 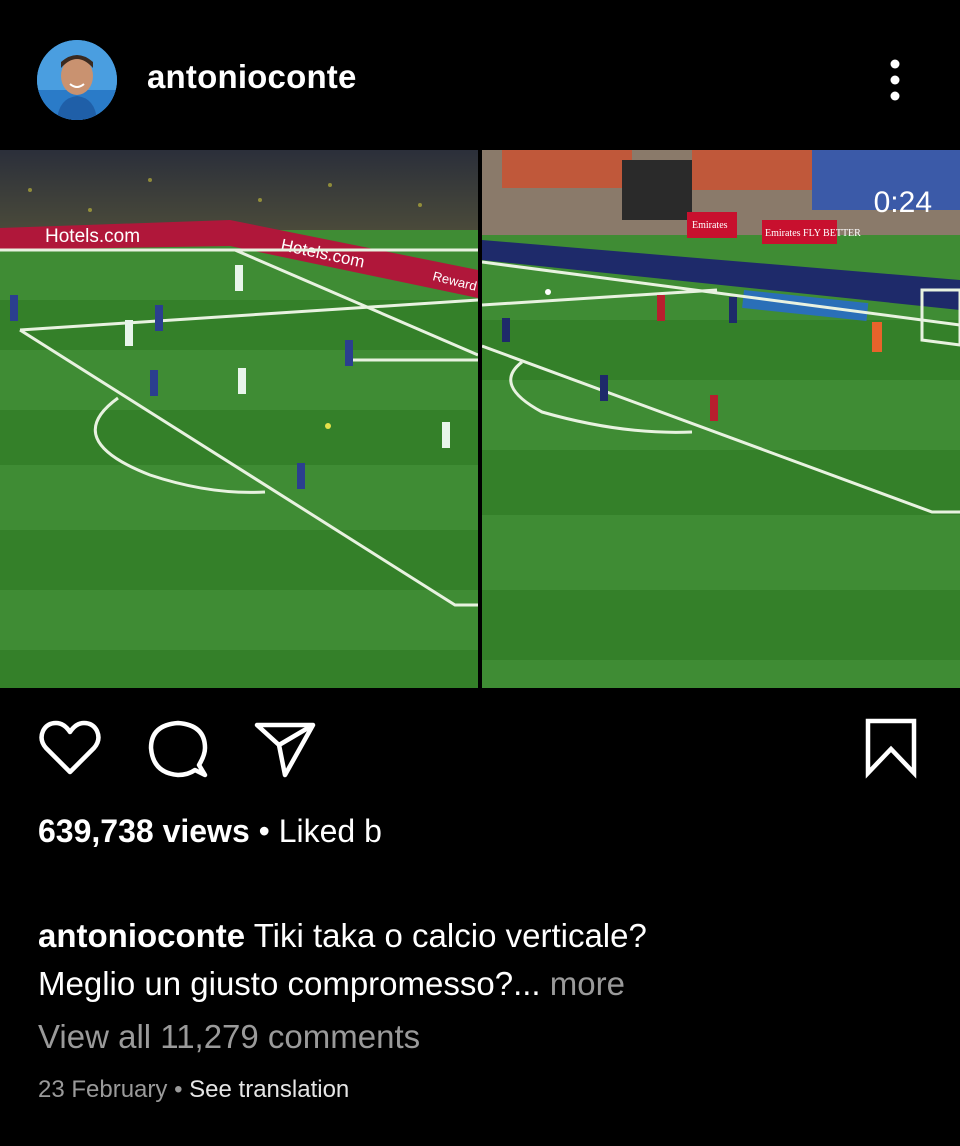 I want to click on ad-board-text: Emirates FLY BETTER, so click(x=813, y=233).